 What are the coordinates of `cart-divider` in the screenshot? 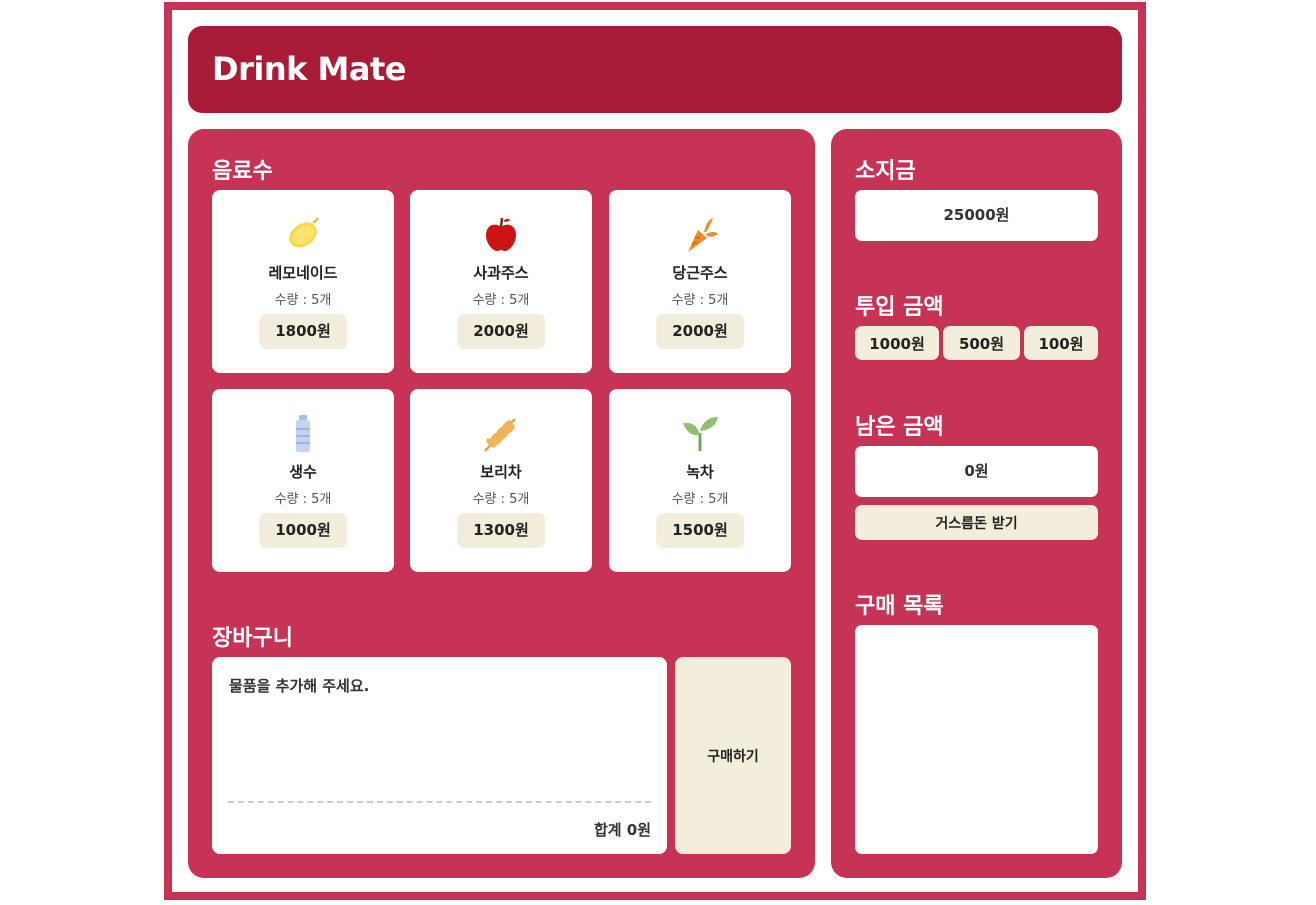 It's located at (439, 802).